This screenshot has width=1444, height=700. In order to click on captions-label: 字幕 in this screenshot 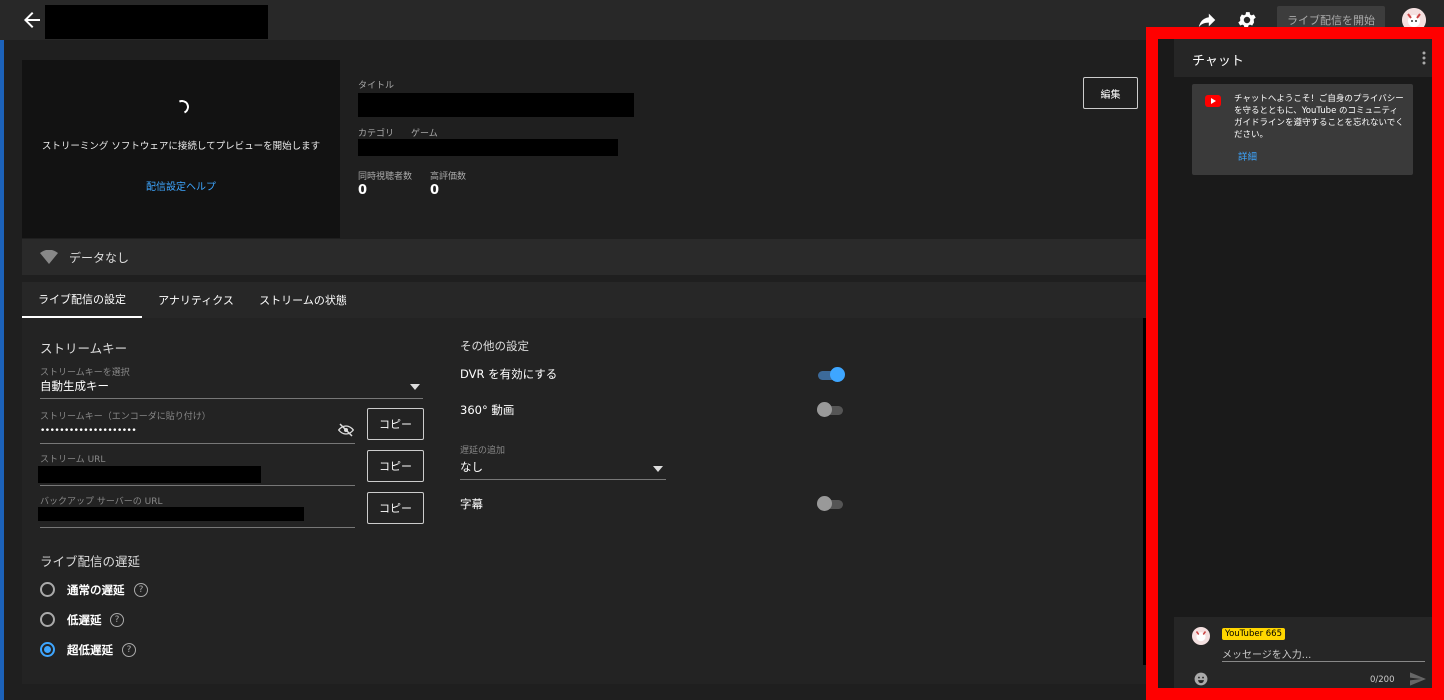, I will do `click(471, 504)`.